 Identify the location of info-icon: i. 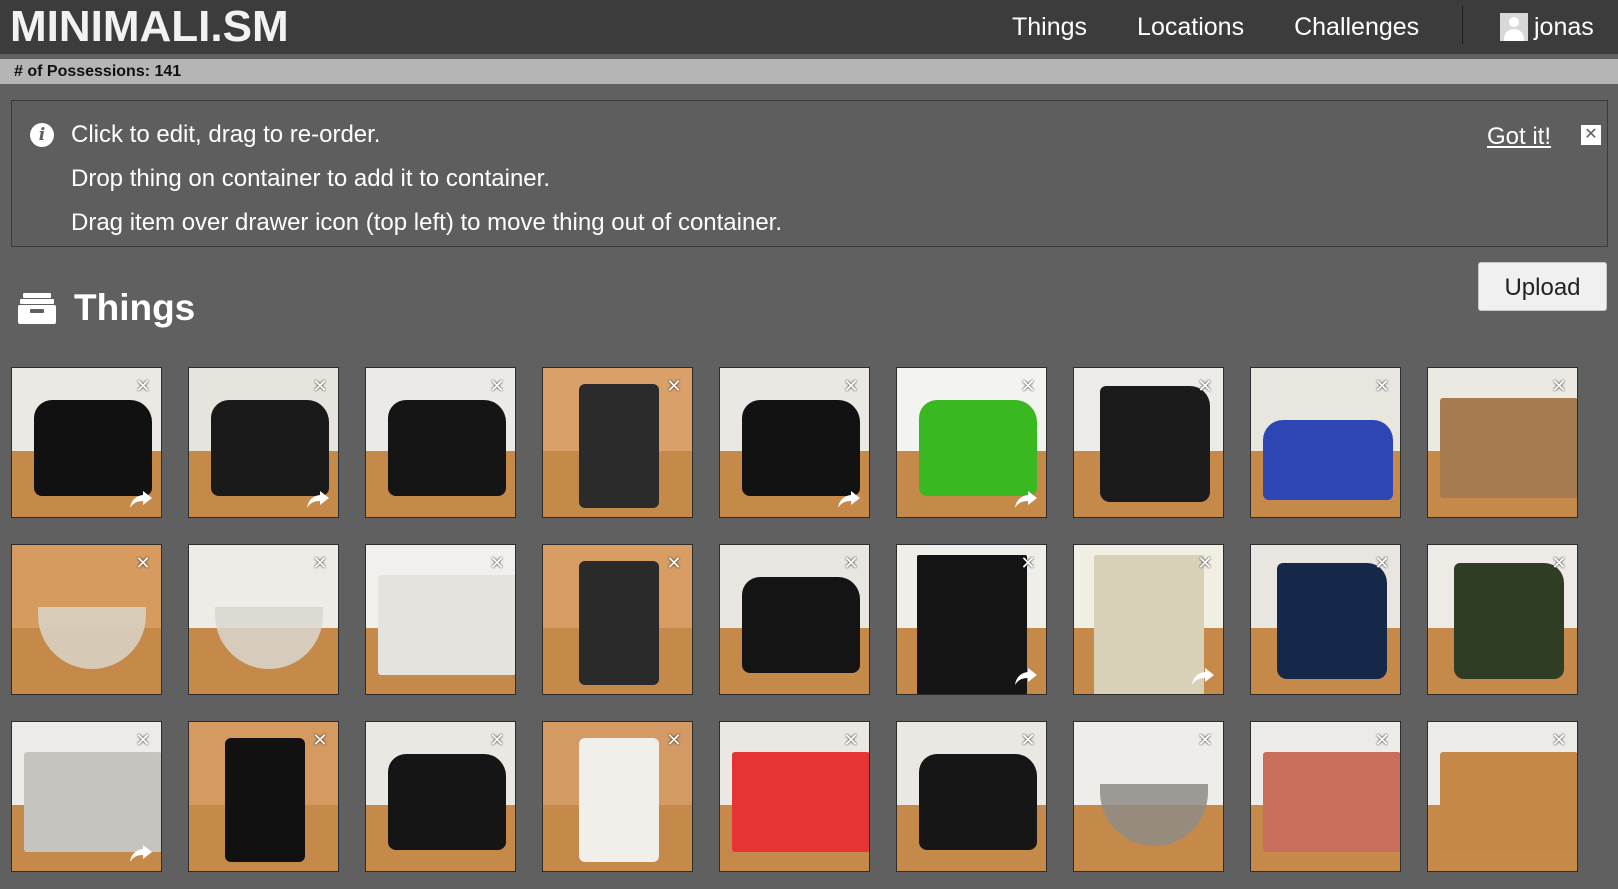
(42, 135).